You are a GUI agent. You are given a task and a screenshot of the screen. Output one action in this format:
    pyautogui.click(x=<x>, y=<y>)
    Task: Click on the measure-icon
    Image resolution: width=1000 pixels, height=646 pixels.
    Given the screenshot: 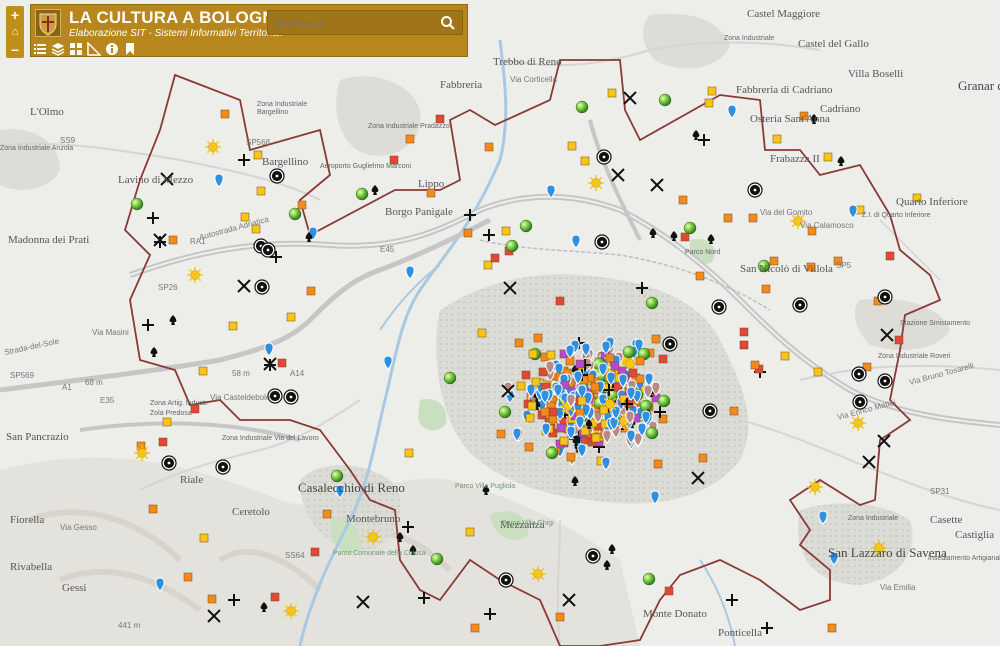 What is the action you would take?
    pyautogui.click(x=94, y=49)
    